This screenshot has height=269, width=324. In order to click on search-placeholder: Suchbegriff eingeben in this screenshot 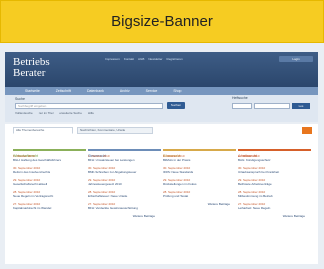, I will do `click(32, 106)`.